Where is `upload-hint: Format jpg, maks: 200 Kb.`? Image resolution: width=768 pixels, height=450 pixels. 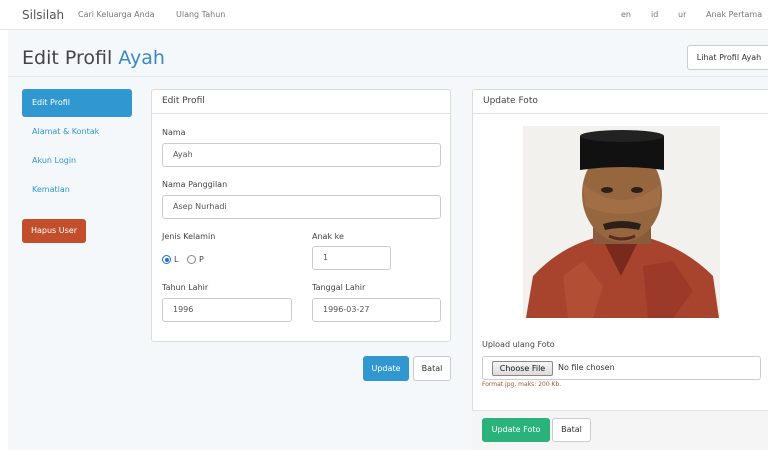
upload-hint: Format jpg, maks: 200 Kb. is located at coordinates (522, 384).